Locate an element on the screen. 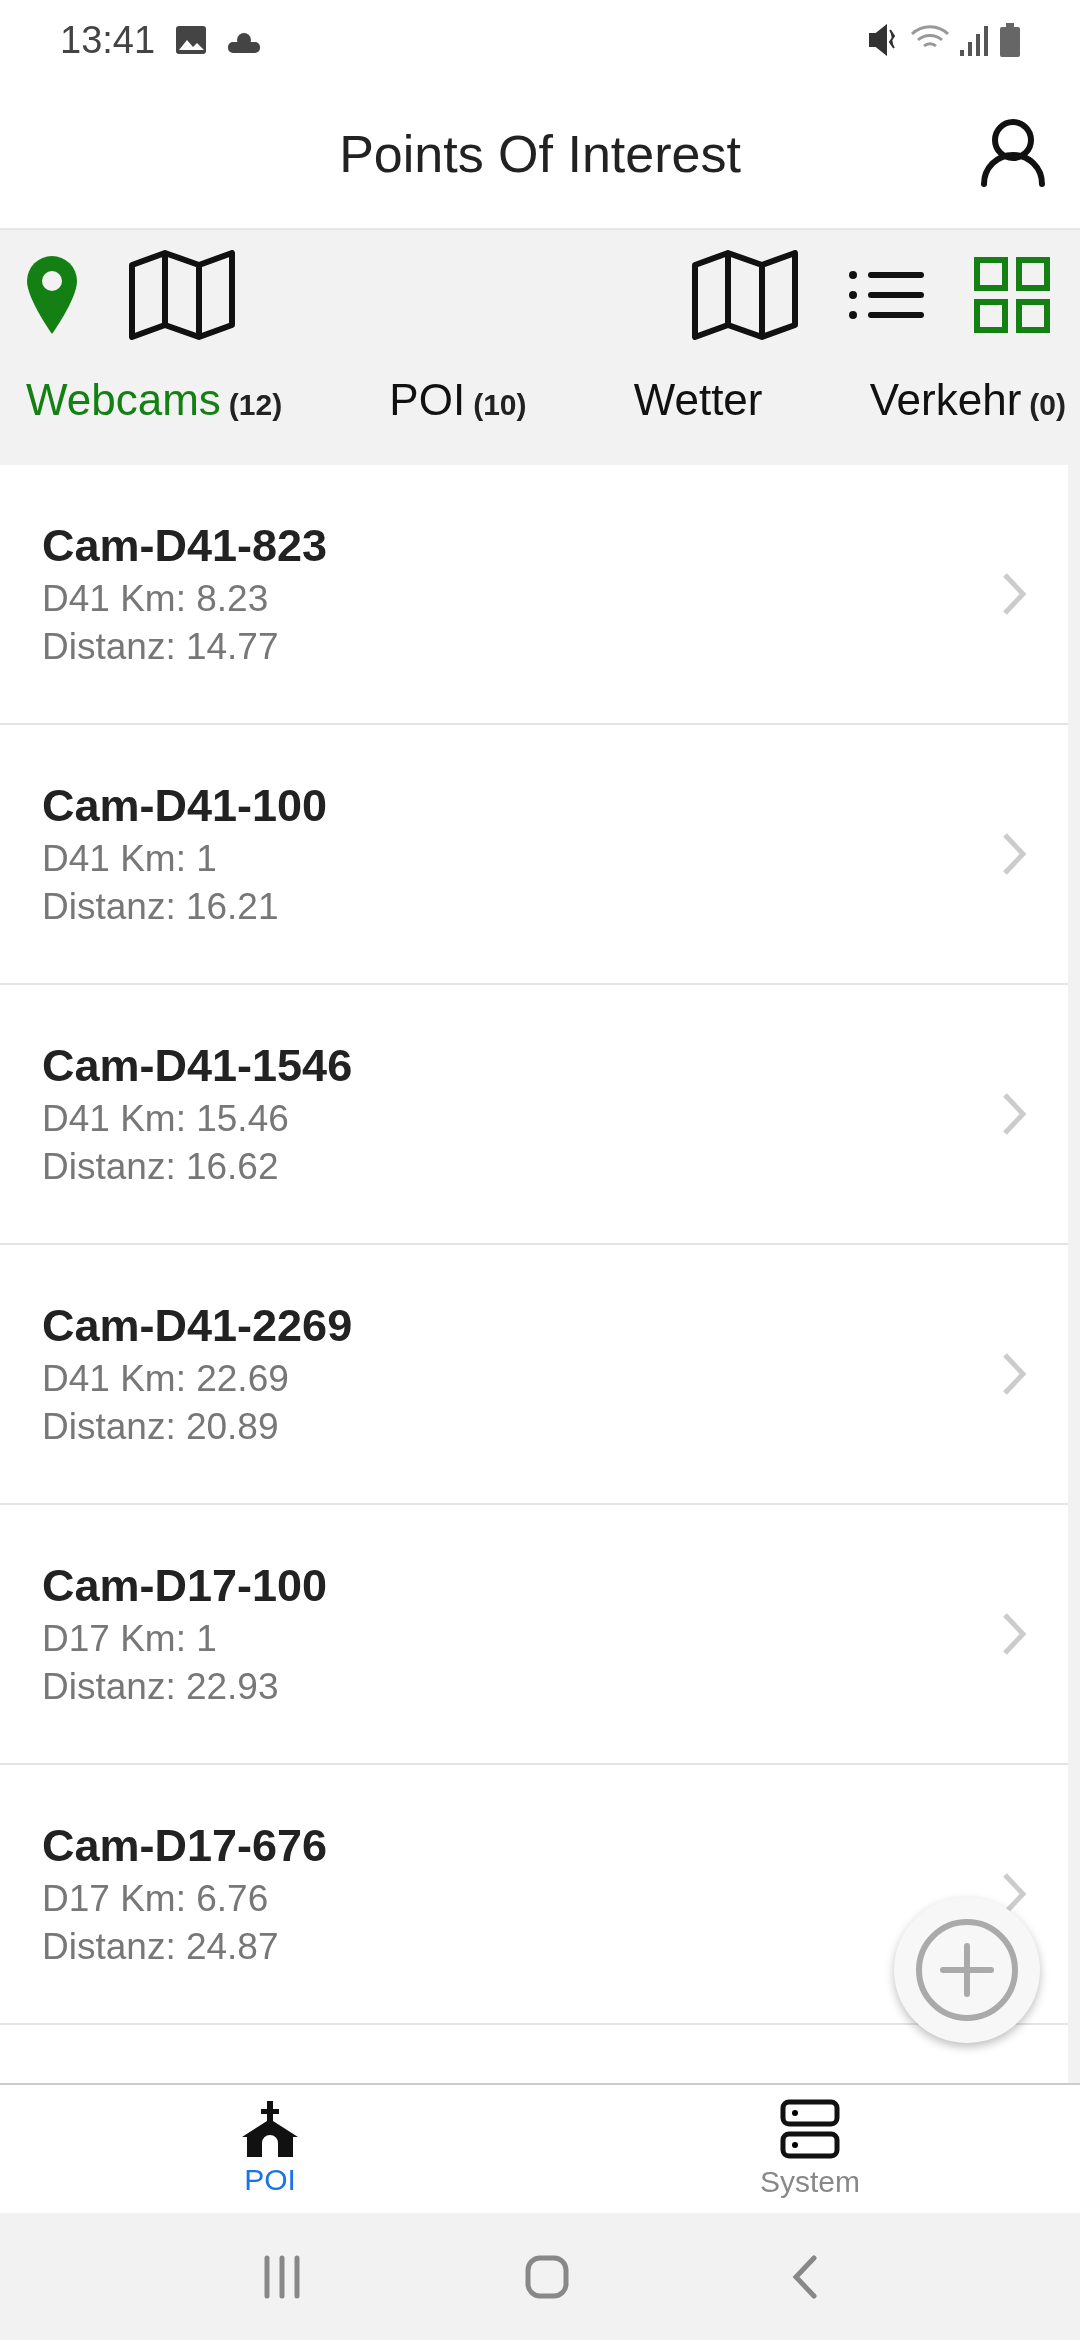 This screenshot has width=1080, height=2340. km-text: D41 Km: 15.46 is located at coordinates (166, 1119).